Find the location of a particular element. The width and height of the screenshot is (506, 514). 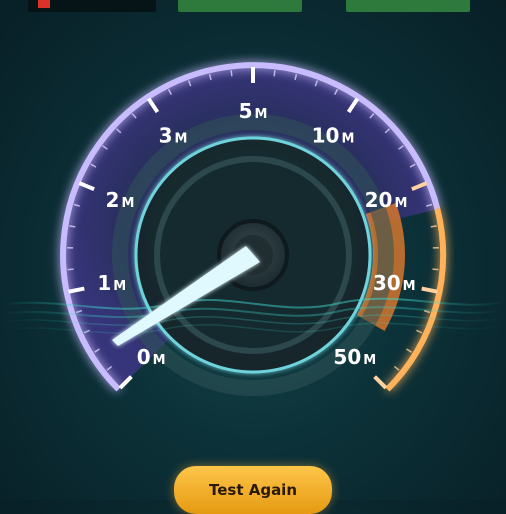

test-again-button: Test Again is located at coordinates (253, 490).